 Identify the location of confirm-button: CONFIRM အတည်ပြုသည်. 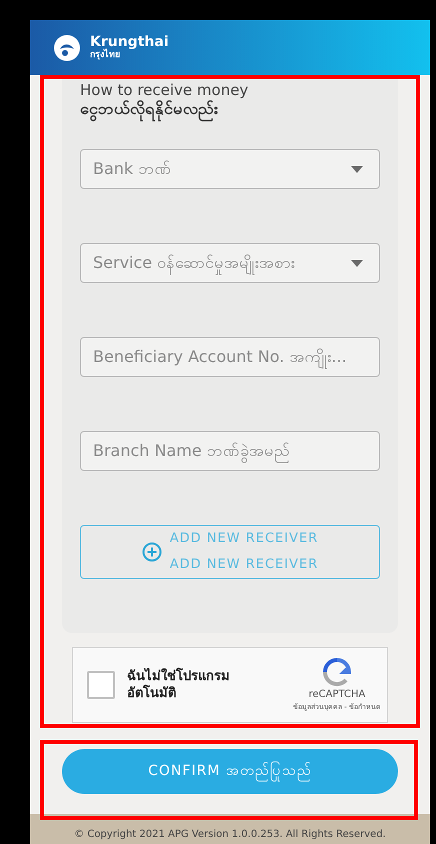
(230, 771).